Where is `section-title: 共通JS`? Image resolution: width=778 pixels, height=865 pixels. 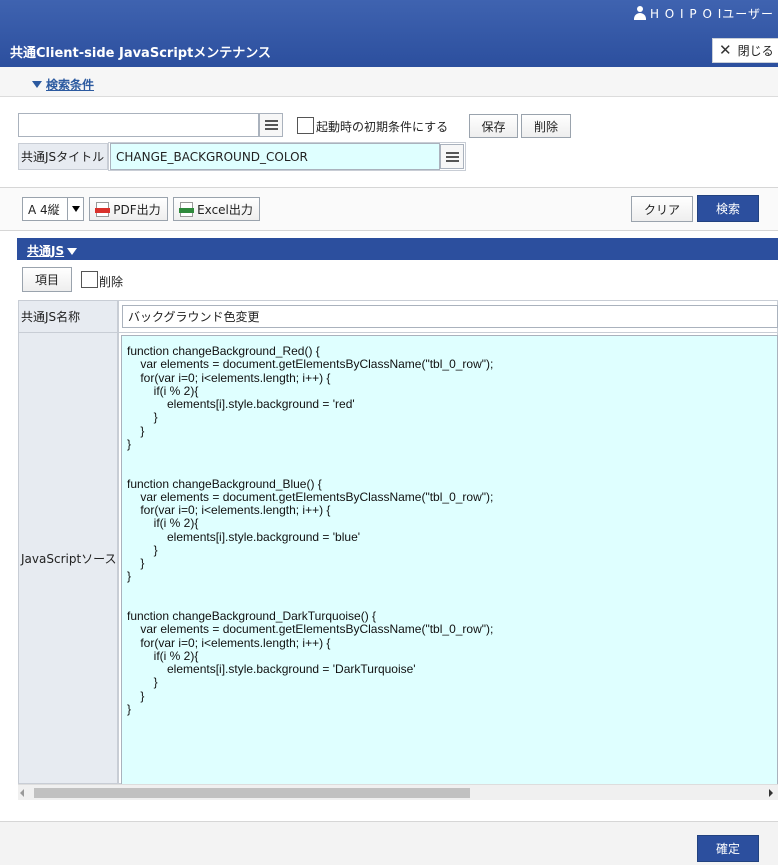 section-title: 共通JS is located at coordinates (46, 251).